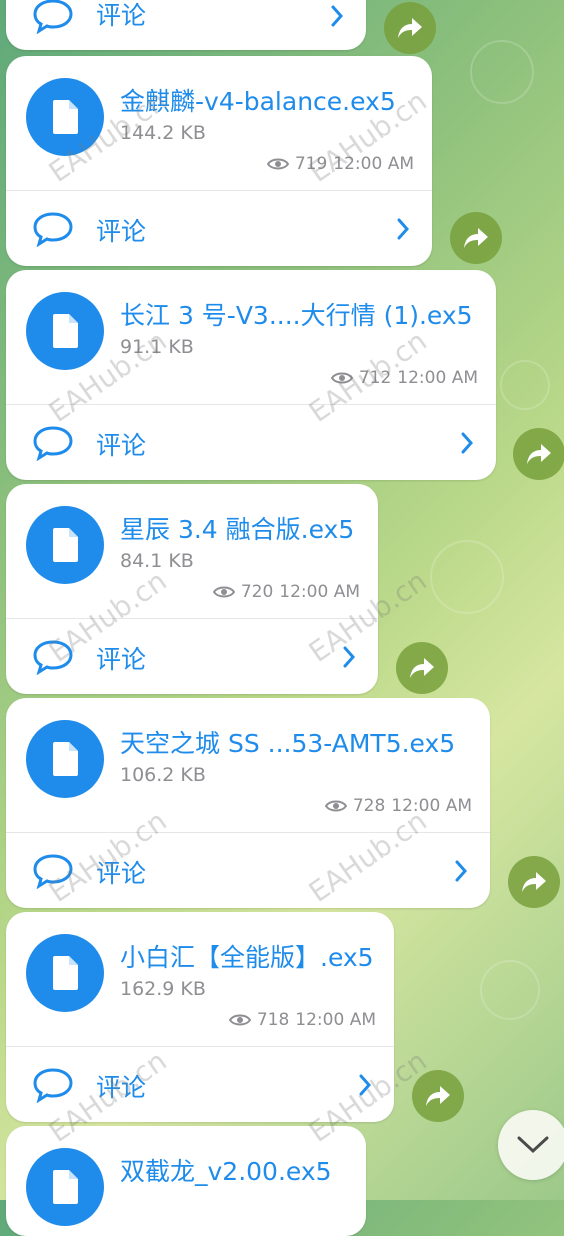  I want to click on file-row: 星辰 3.4 融合版.ex5 84.1 KB 720 12:00 AM, so click(192, 551).